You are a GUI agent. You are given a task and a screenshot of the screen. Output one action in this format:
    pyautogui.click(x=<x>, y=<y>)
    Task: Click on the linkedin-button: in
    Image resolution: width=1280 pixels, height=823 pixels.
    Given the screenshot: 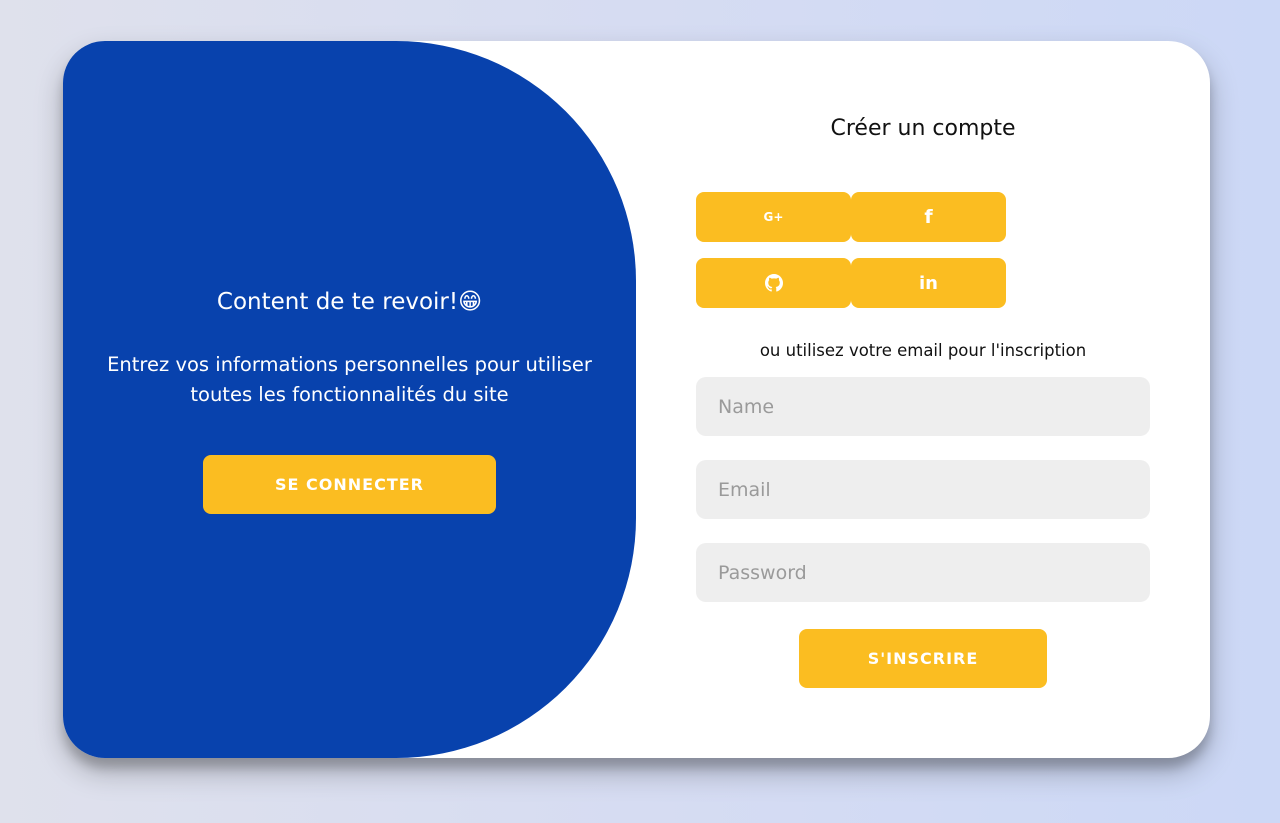 What is the action you would take?
    pyautogui.click(x=928, y=283)
    